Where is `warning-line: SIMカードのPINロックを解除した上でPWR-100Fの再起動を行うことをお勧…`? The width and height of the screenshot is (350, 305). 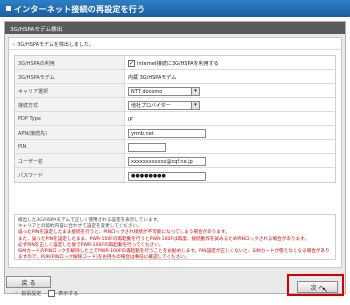
warning-line: SIMカードのPINロックを解除した上でPWR-100Fの再起動を行うことをお勧… is located at coordinates (174, 254).